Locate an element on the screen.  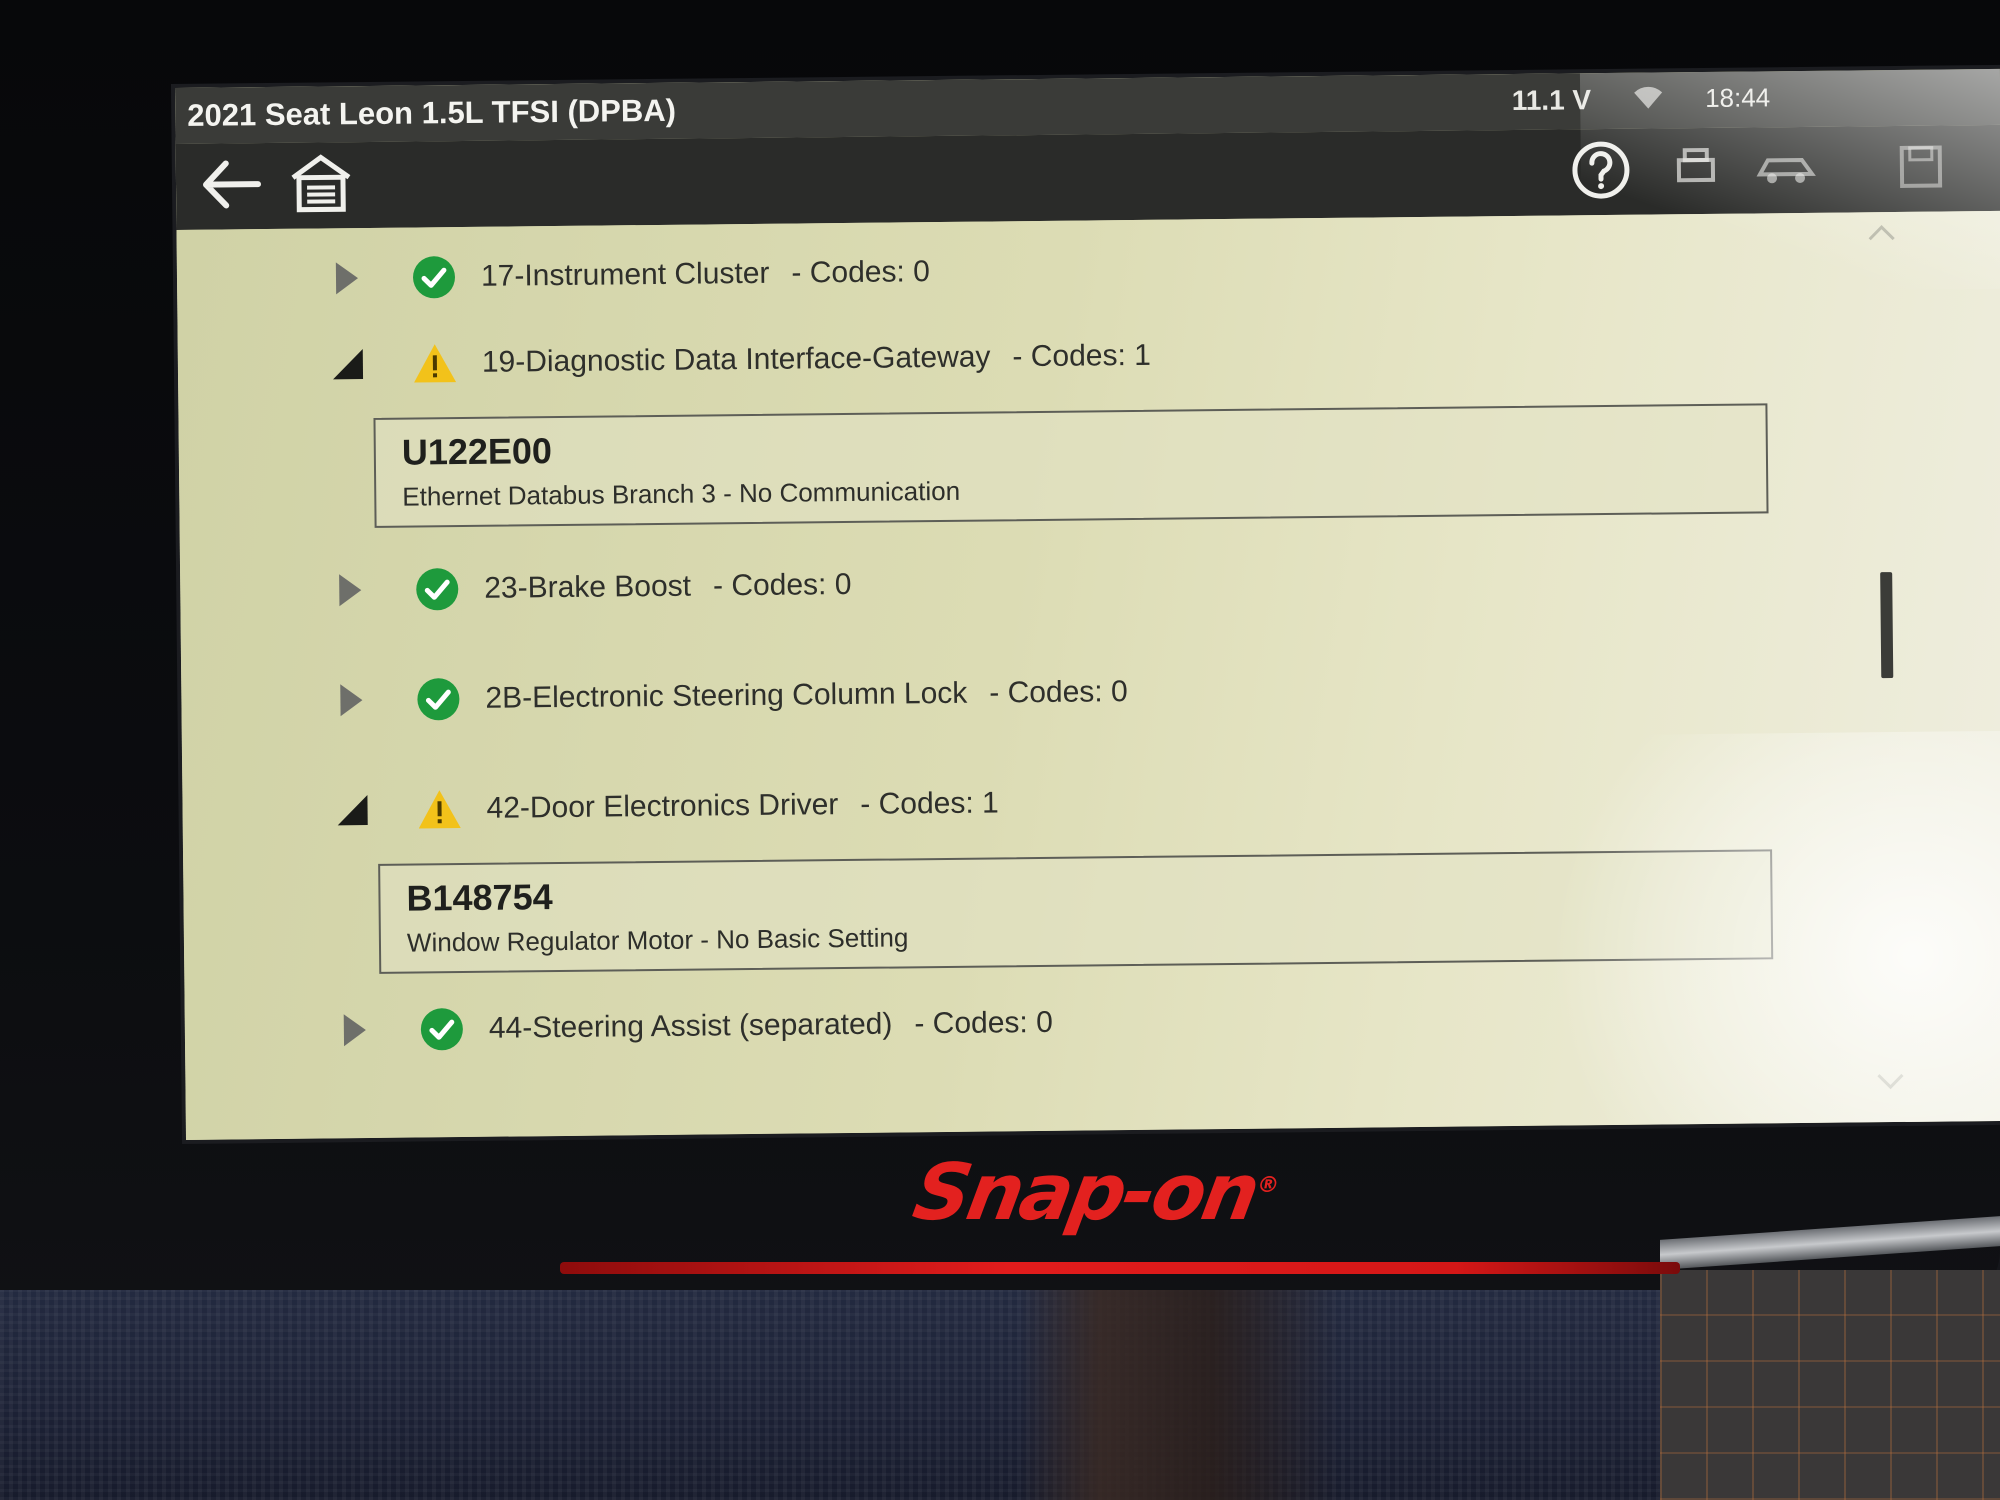
back-arrow-icon is located at coordinates (231, 187).